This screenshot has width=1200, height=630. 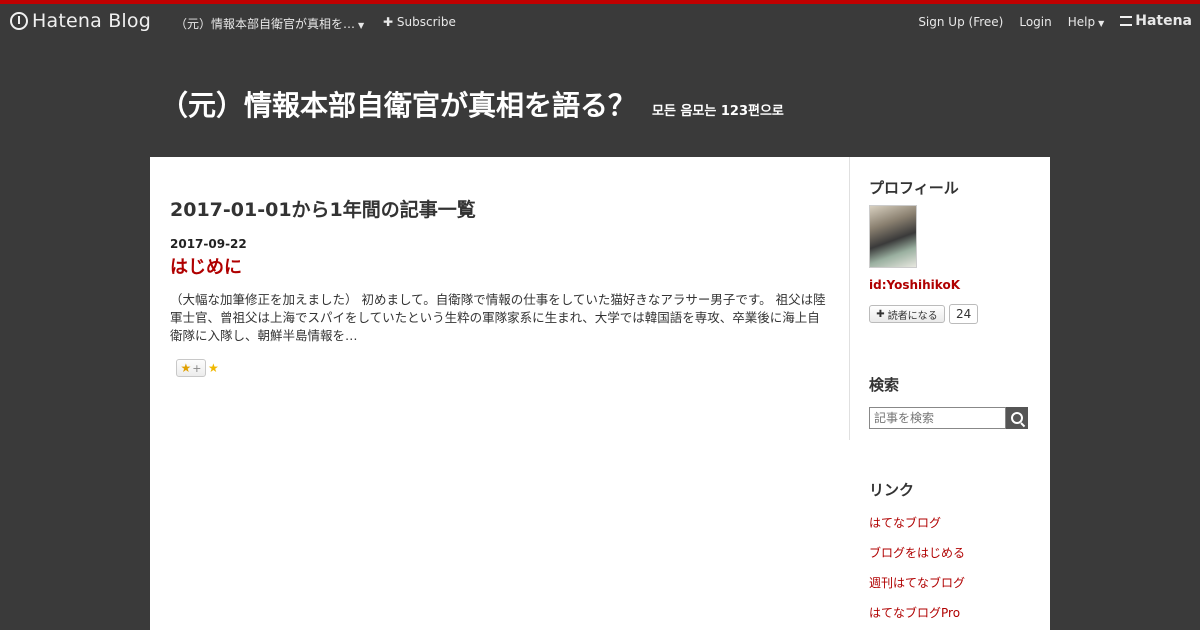 I want to click on blog-description: 모든 음모는 123편으로, so click(x=718, y=111).